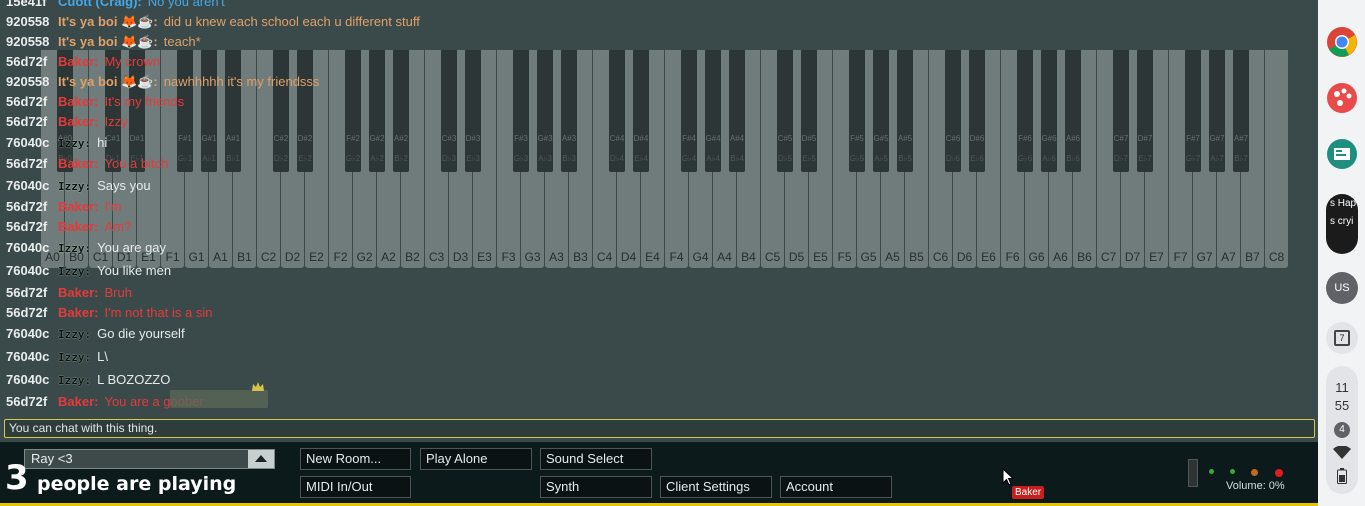 The width and height of the screenshot is (1365, 506). Describe the element at coordinates (149, 459) in the screenshot. I see `room-select: Ray <3` at that location.